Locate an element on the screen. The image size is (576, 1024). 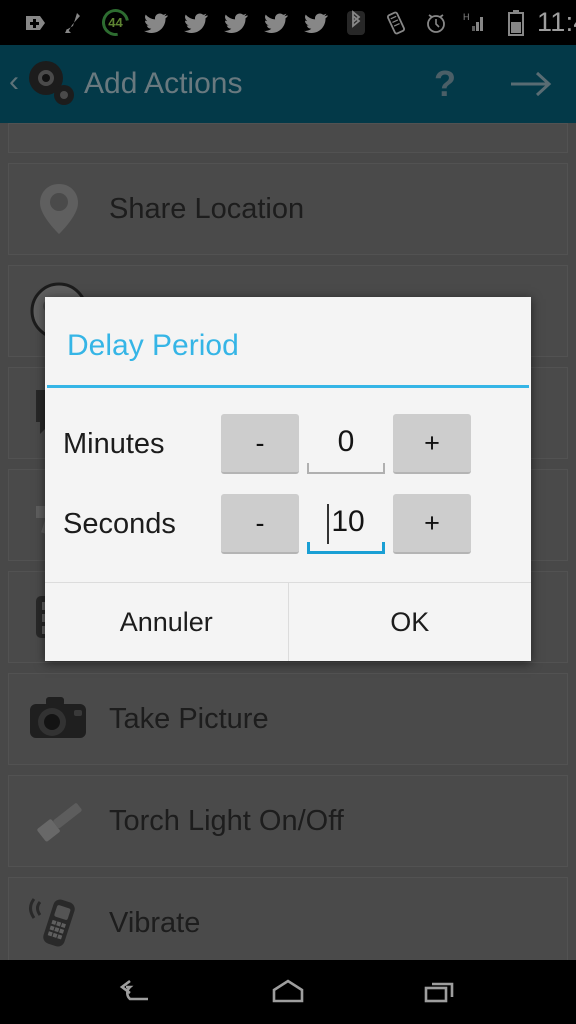
nav-back-icon is located at coordinates (136, 992).